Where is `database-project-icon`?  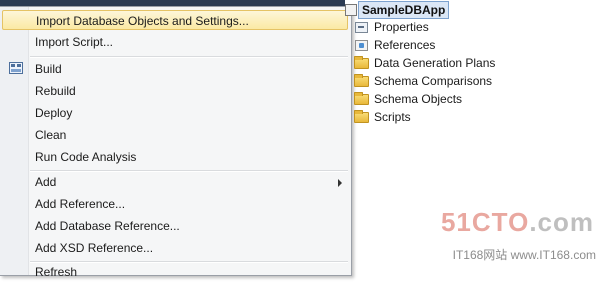
database-project-icon is located at coordinates (351, 10).